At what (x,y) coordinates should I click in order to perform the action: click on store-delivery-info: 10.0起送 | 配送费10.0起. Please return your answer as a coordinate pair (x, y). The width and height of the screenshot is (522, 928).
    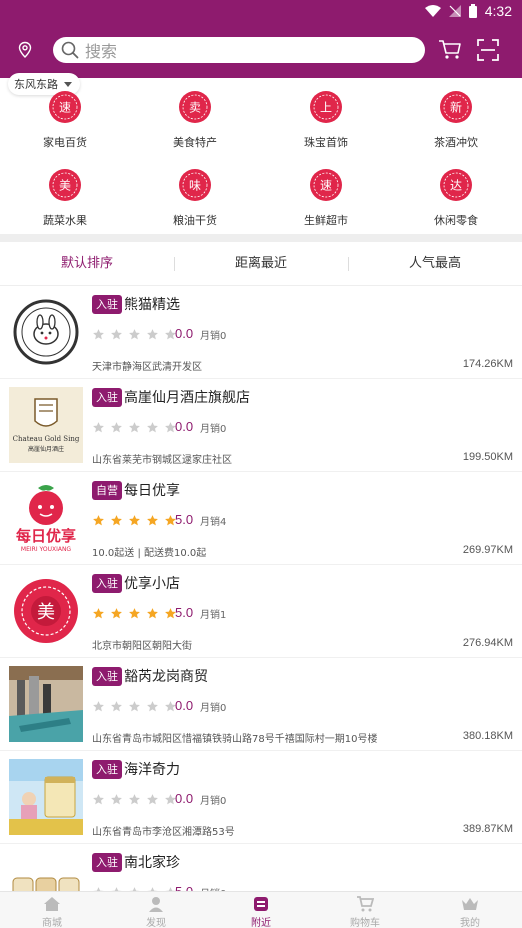
    Looking at the image, I should click on (149, 553).